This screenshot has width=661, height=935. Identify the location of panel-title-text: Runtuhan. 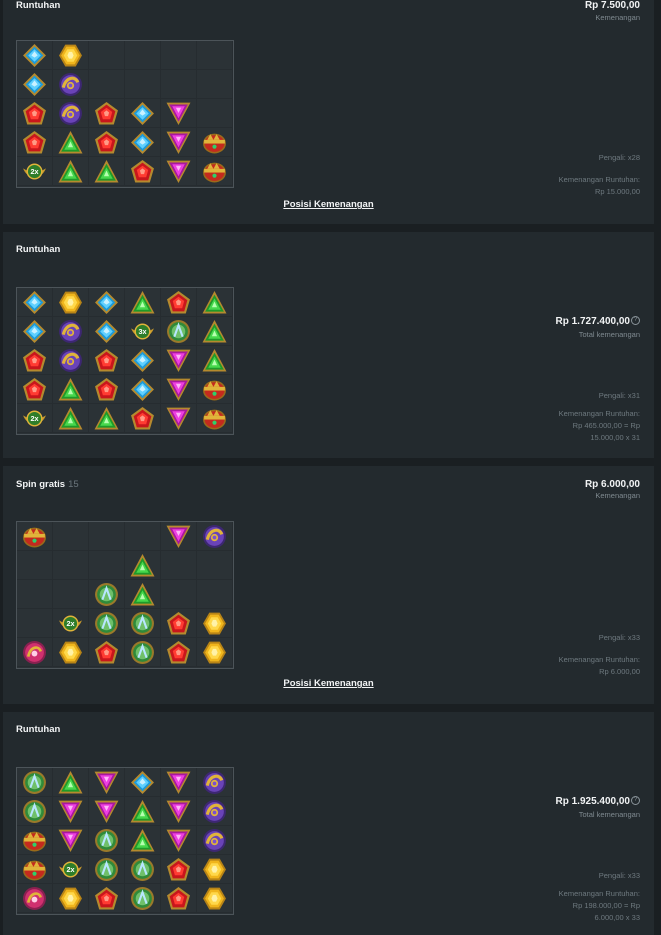
(38, 249).